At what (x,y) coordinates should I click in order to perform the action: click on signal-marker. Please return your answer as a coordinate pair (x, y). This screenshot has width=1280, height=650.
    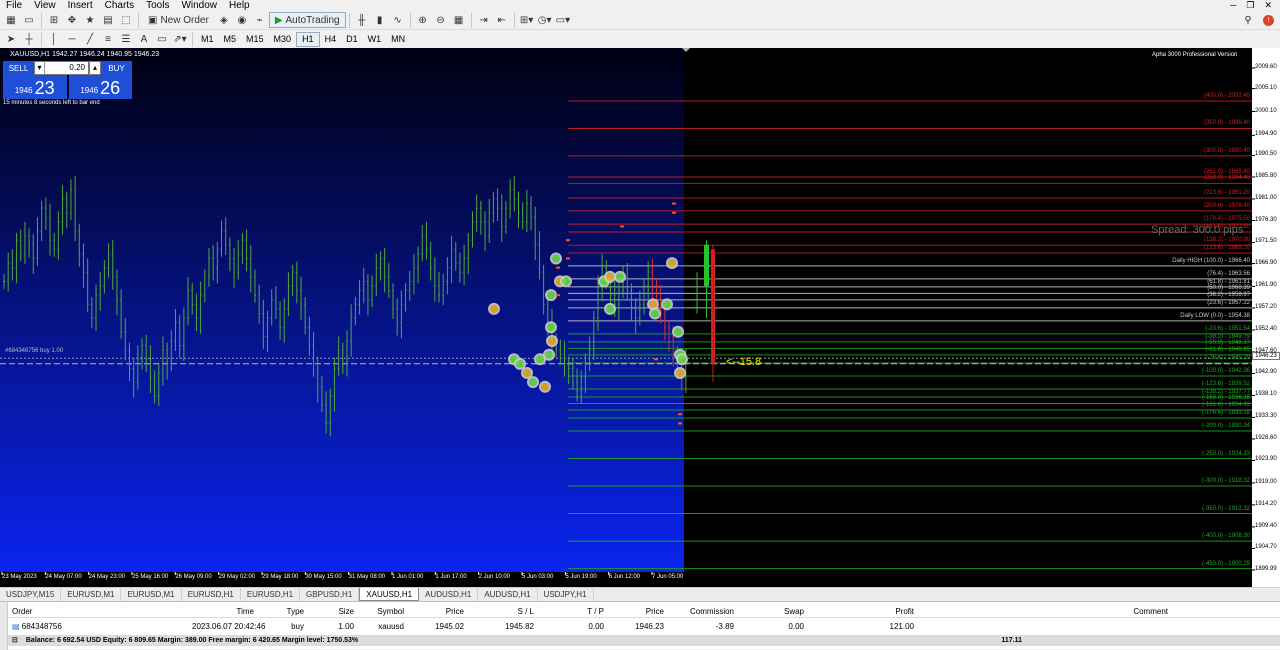
    Looking at the image, I should click on (545, 386).